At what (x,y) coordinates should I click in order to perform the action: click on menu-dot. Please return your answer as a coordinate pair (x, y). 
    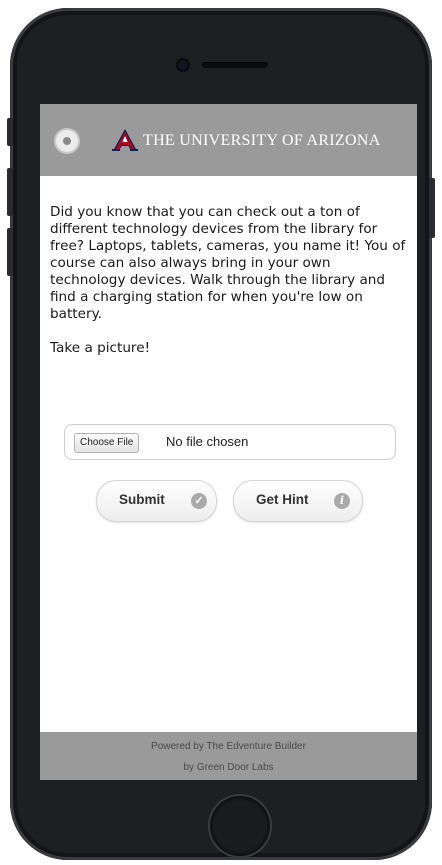
    Looking at the image, I should click on (67, 141).